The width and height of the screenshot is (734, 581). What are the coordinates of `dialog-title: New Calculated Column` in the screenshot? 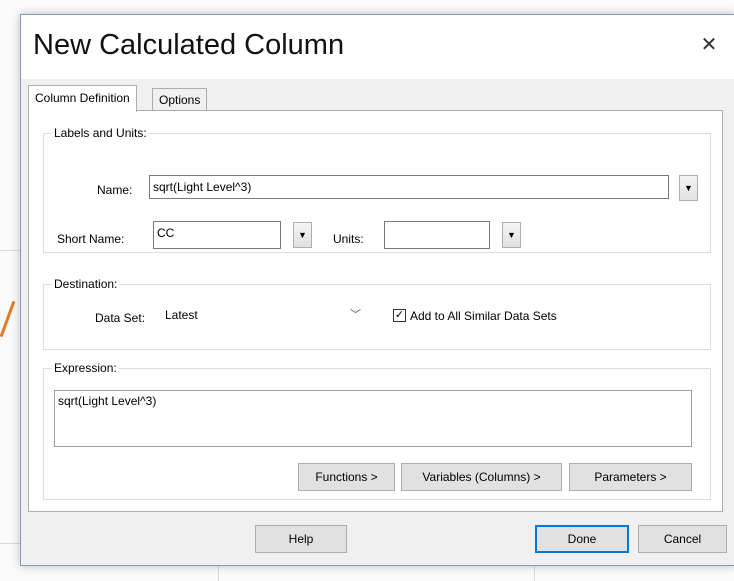 It's located at (189, 45).